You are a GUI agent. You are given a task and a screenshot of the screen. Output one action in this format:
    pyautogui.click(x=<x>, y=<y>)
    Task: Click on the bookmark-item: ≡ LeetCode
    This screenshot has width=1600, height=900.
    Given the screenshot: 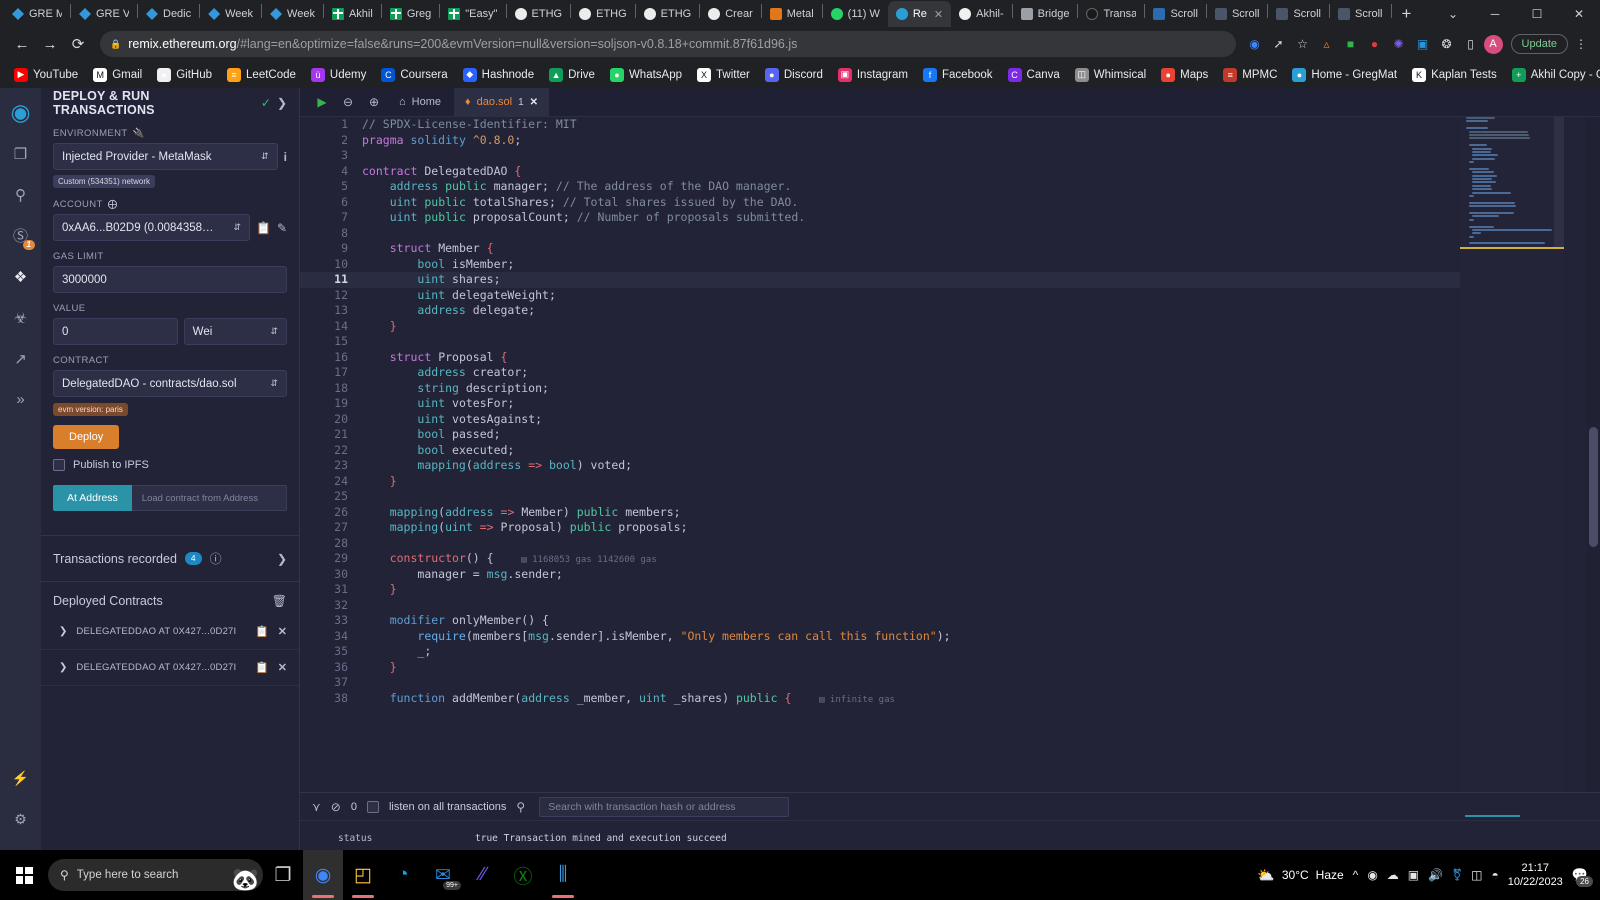 What is the action you would take?
    pyautogui.click(x=261, y=75)
    